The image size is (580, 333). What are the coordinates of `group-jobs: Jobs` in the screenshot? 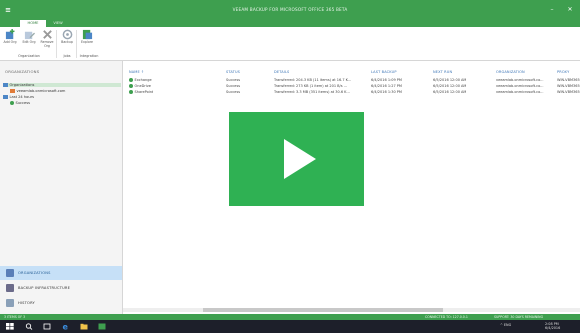 It's located at (67, 56).